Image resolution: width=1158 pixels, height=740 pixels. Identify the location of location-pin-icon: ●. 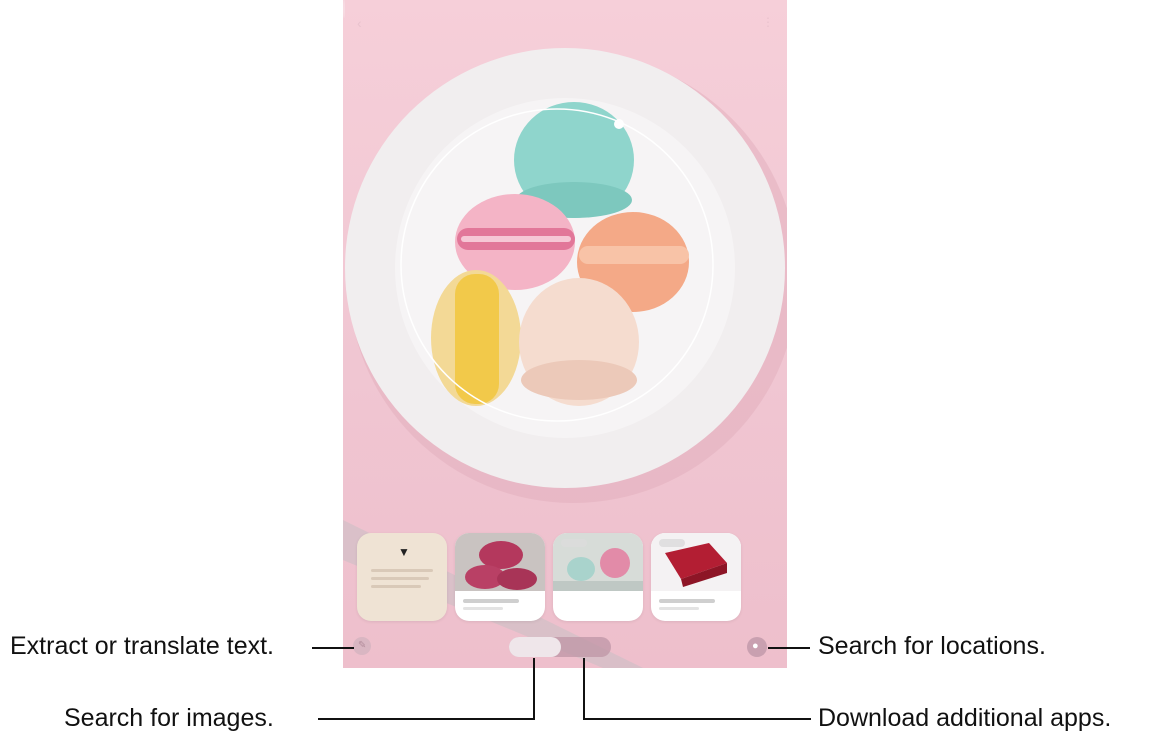
(755, 646).